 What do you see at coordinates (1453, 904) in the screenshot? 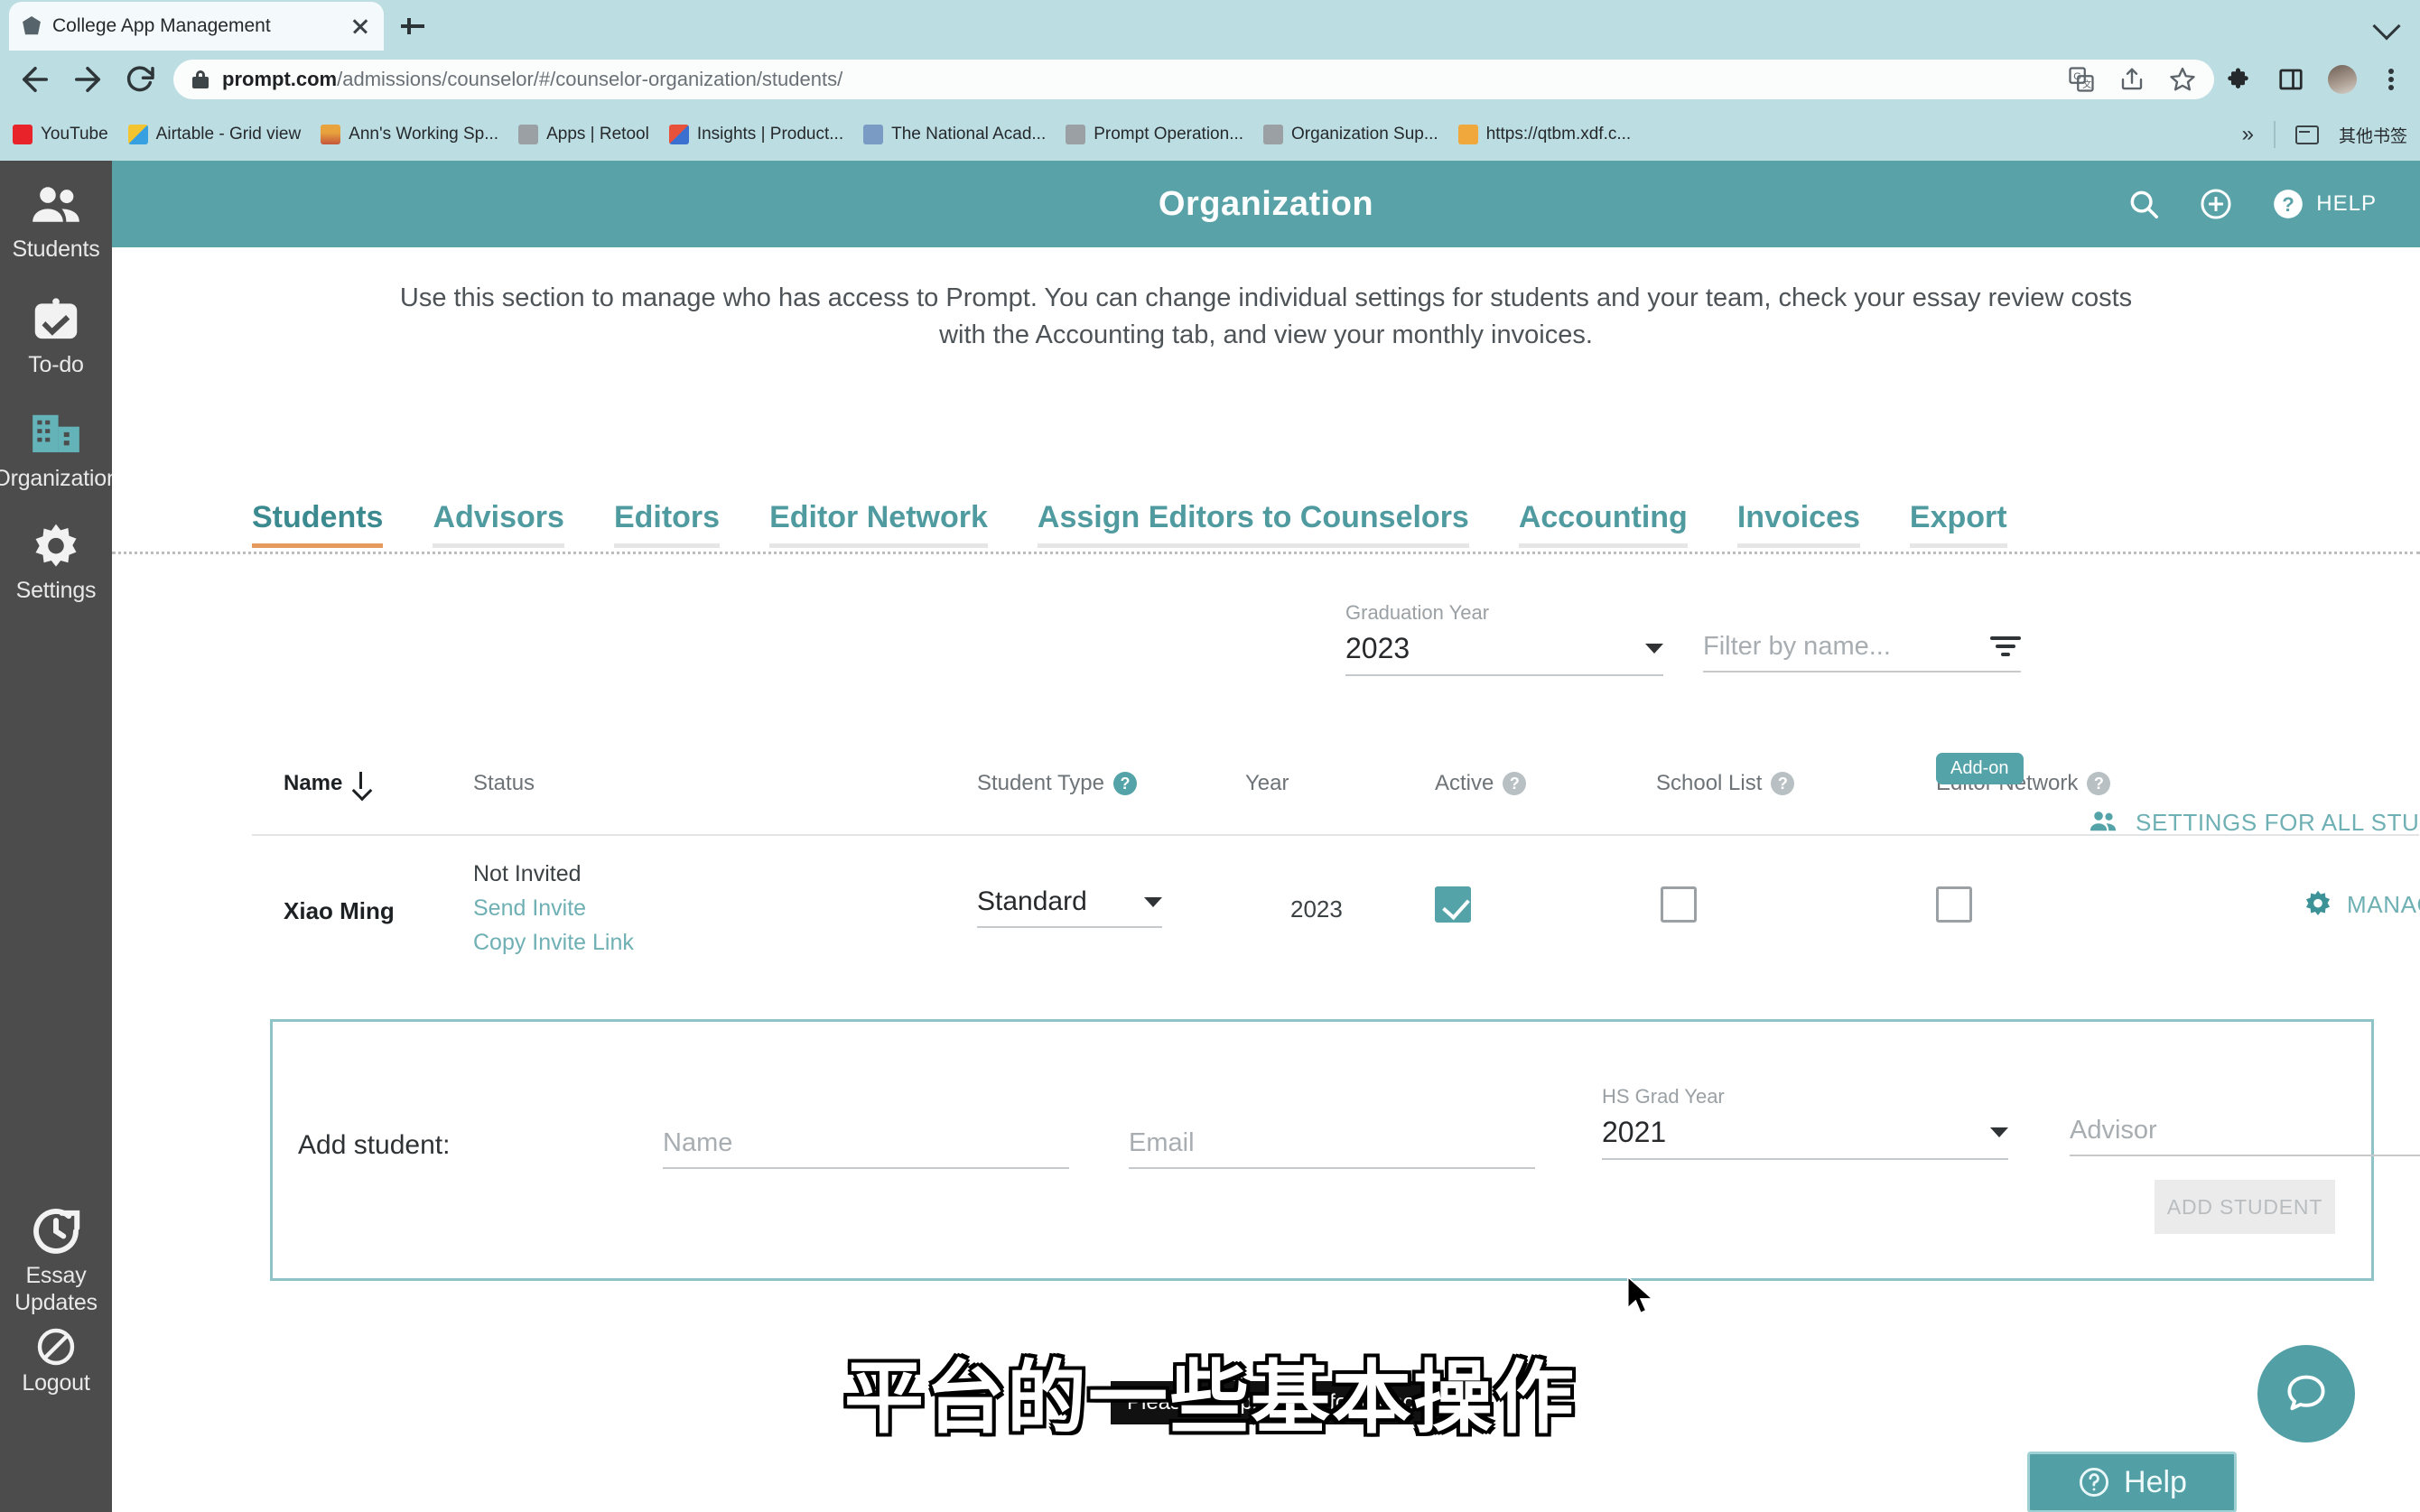
I see `active-checkbox` at bounding box center [1453, 904].